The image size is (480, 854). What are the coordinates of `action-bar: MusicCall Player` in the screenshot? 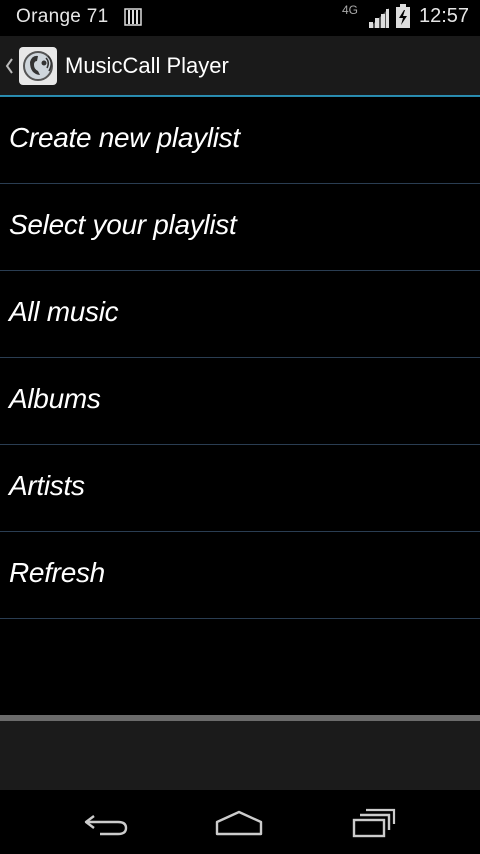 It's located at (240, 66).